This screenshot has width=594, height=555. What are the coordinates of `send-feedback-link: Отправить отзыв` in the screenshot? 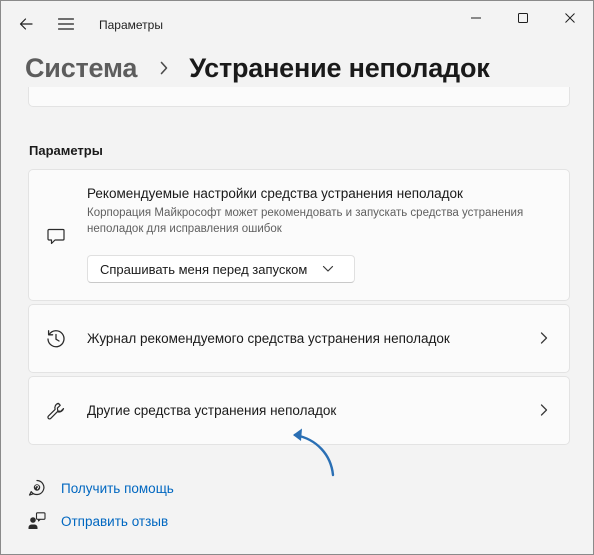 It's located at (97, 521).